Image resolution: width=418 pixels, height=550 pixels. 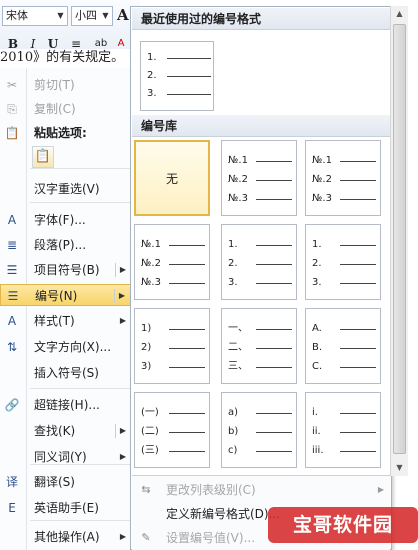 I want to click on numbering-format-tile: a) b) c), so click(x=259, y=430).